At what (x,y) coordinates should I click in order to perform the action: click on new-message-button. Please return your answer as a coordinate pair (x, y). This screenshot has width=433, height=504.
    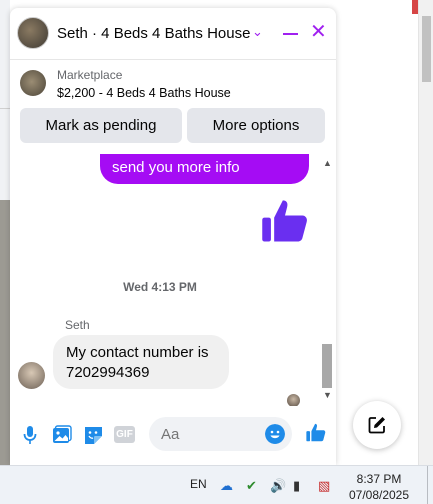
    Looking at the image, I should click on (377, 425).